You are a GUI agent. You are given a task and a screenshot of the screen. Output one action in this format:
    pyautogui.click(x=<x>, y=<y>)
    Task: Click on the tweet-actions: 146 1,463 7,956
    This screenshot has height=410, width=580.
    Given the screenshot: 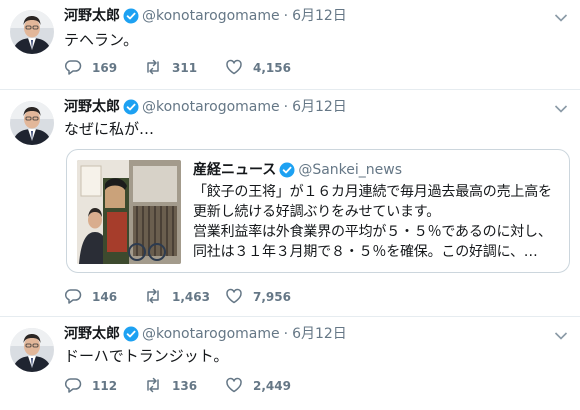 What is the action you would take?
    pyautogui.click(x=189, y=297)
    